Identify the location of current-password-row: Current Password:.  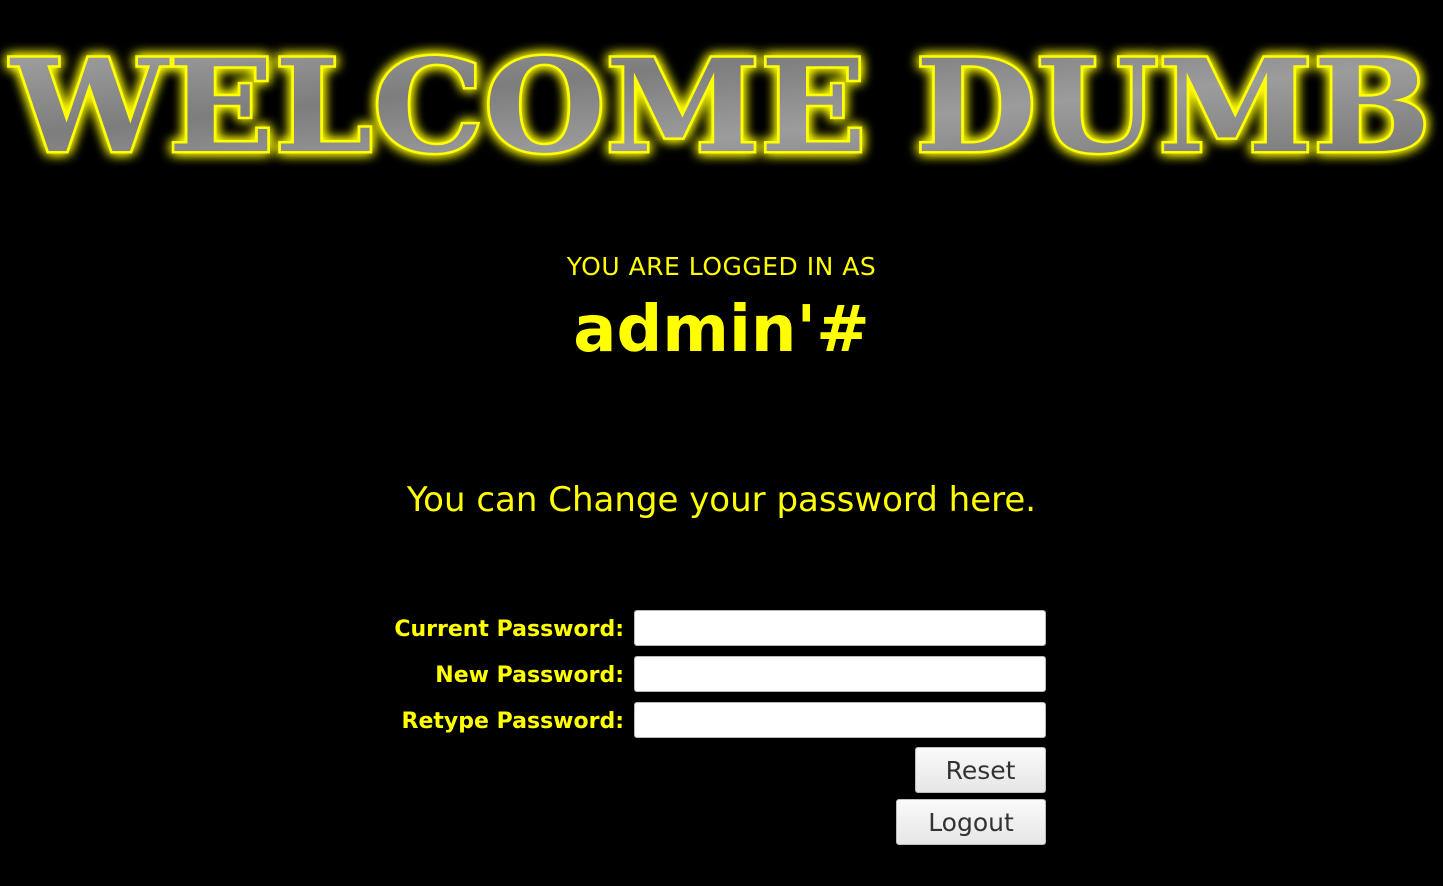
(713, 630).